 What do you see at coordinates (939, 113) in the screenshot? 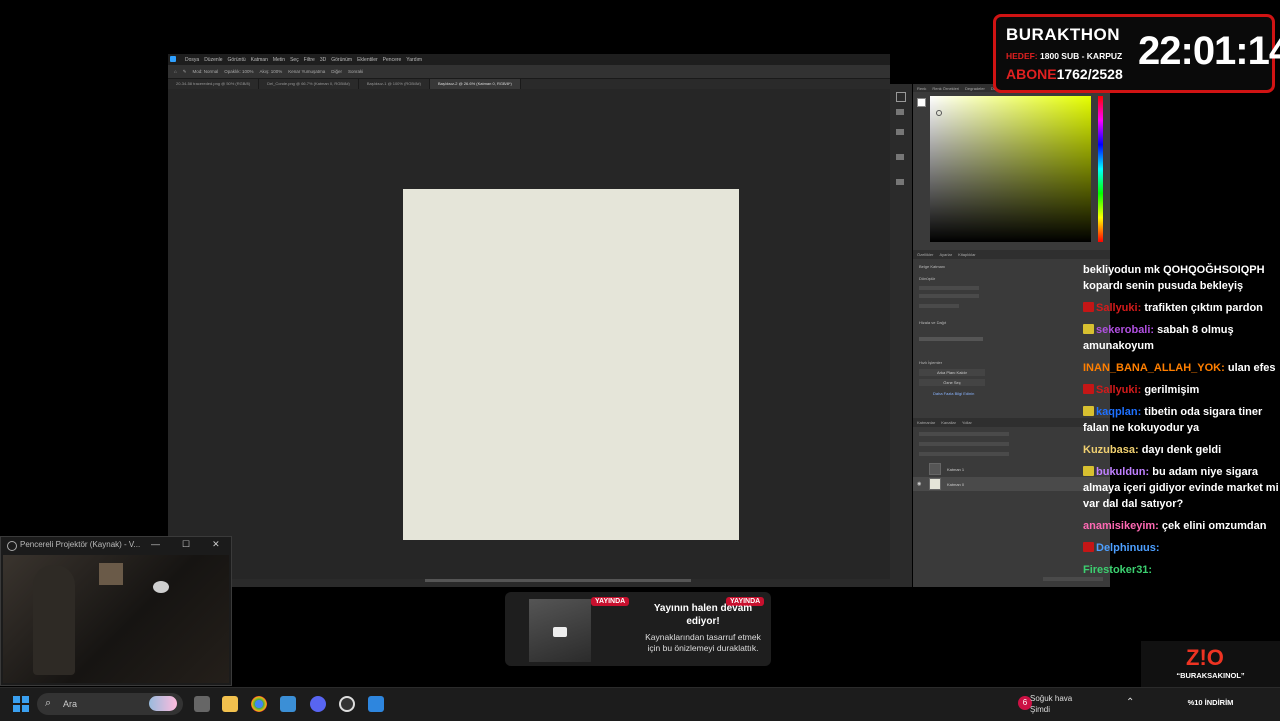
I see `color-picker-handle` at bounding box center [939, 113].